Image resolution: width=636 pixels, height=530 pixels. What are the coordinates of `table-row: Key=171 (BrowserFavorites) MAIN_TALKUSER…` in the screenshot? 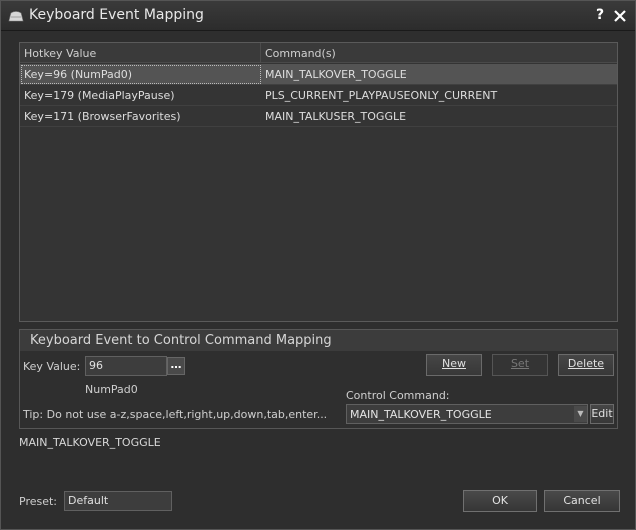 It's located at (318, 116).